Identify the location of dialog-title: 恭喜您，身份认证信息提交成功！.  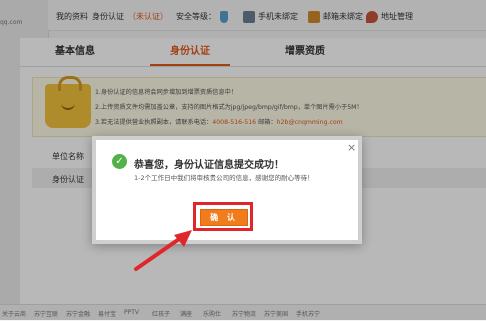
(209, 165).